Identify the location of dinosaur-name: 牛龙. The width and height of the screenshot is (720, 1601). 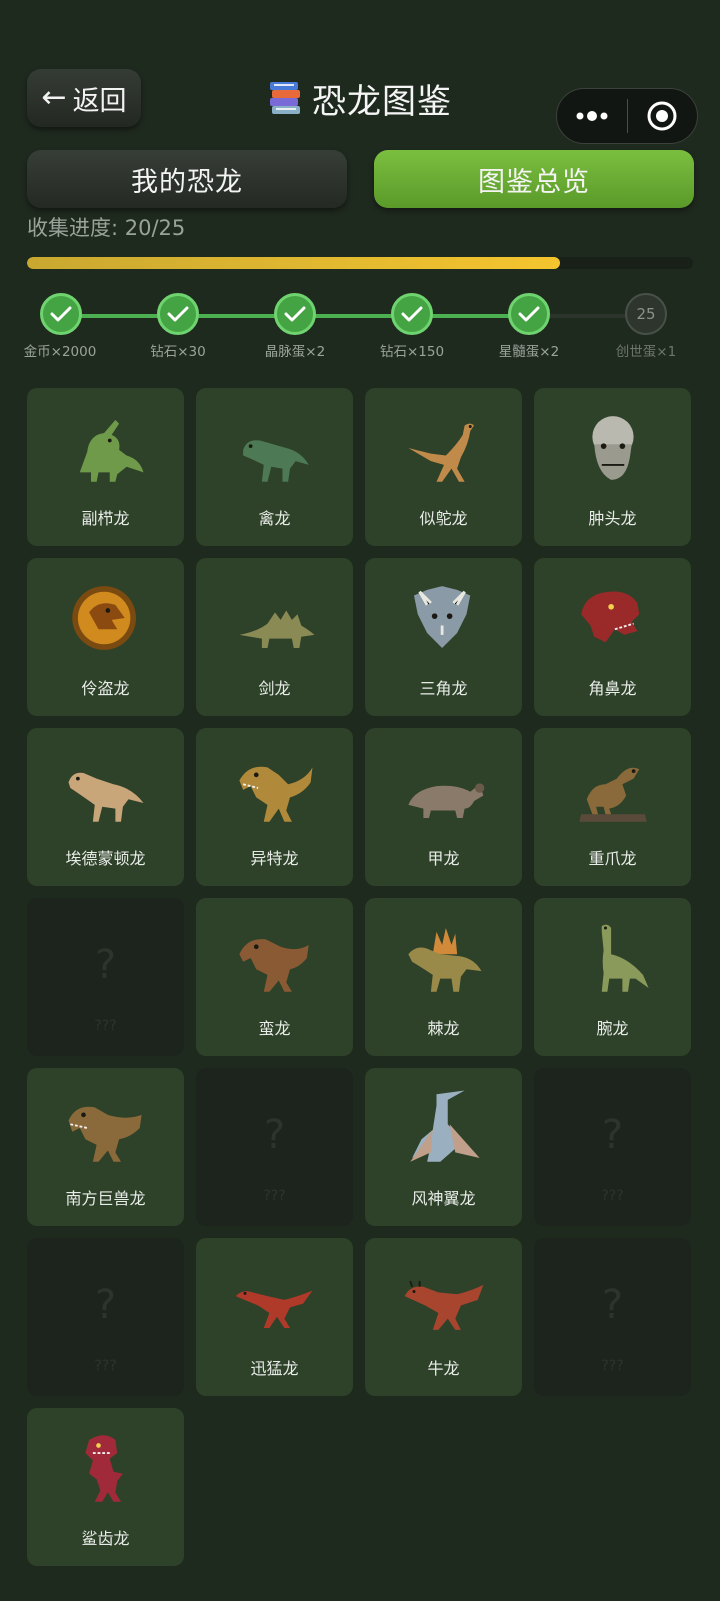
(443, 1368).